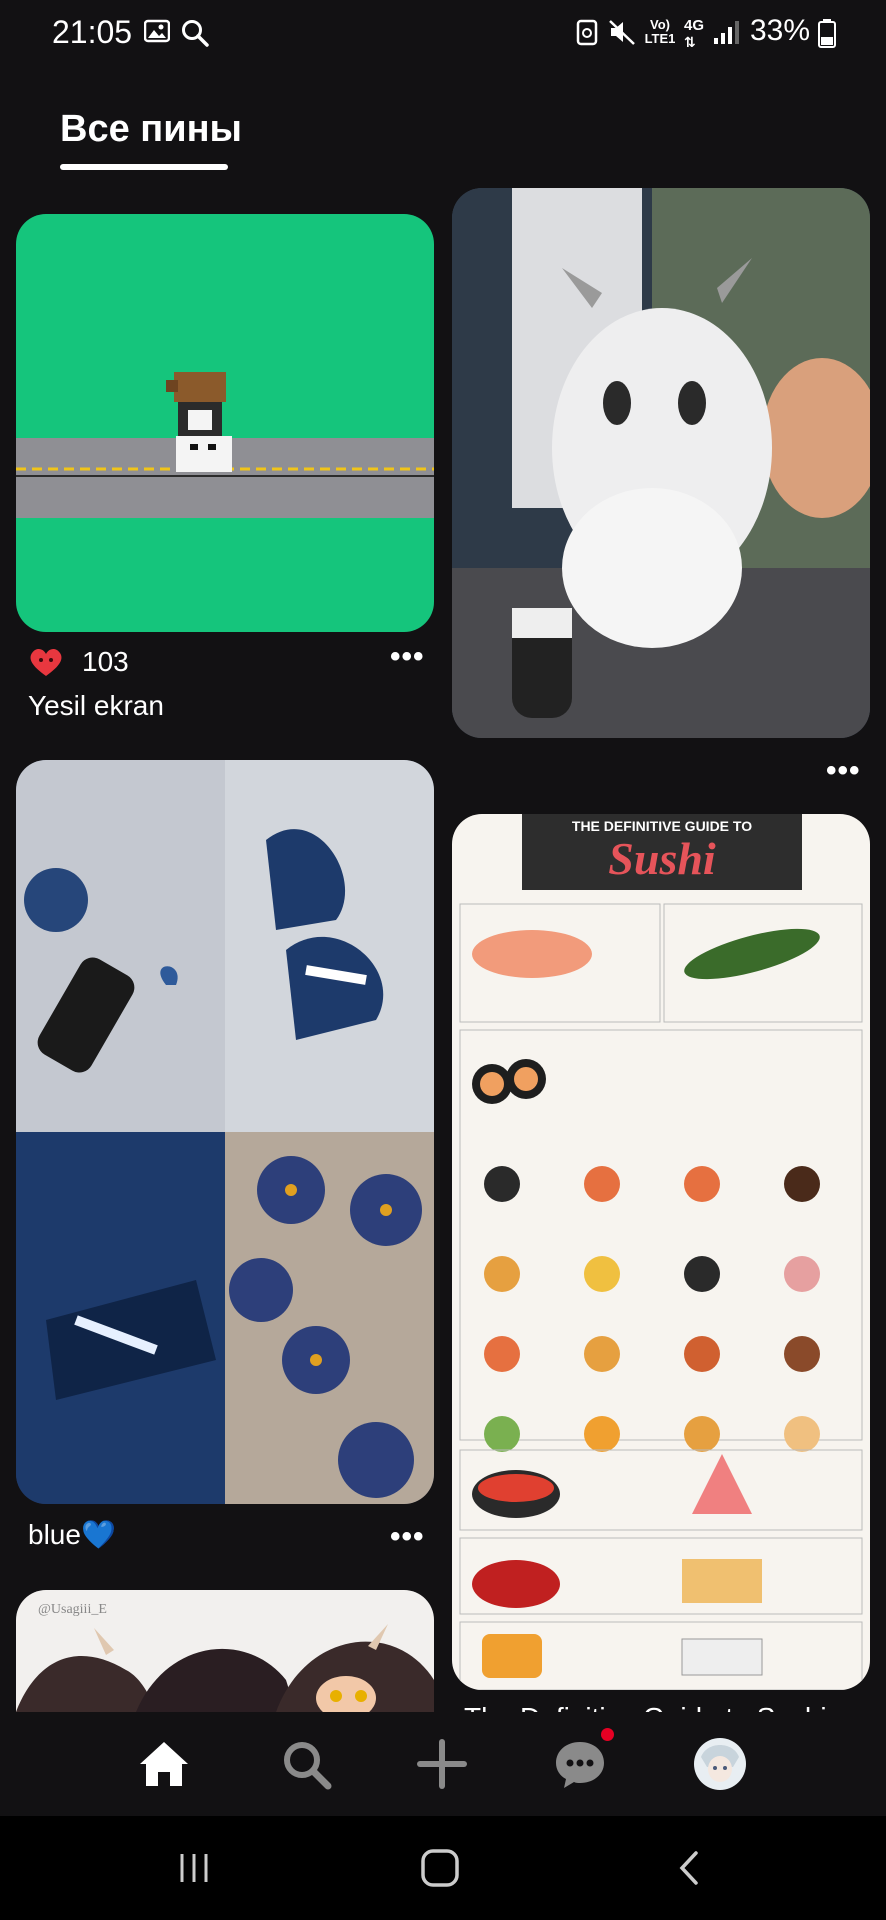  I want to click on notification-dot, so click(607, 1734).